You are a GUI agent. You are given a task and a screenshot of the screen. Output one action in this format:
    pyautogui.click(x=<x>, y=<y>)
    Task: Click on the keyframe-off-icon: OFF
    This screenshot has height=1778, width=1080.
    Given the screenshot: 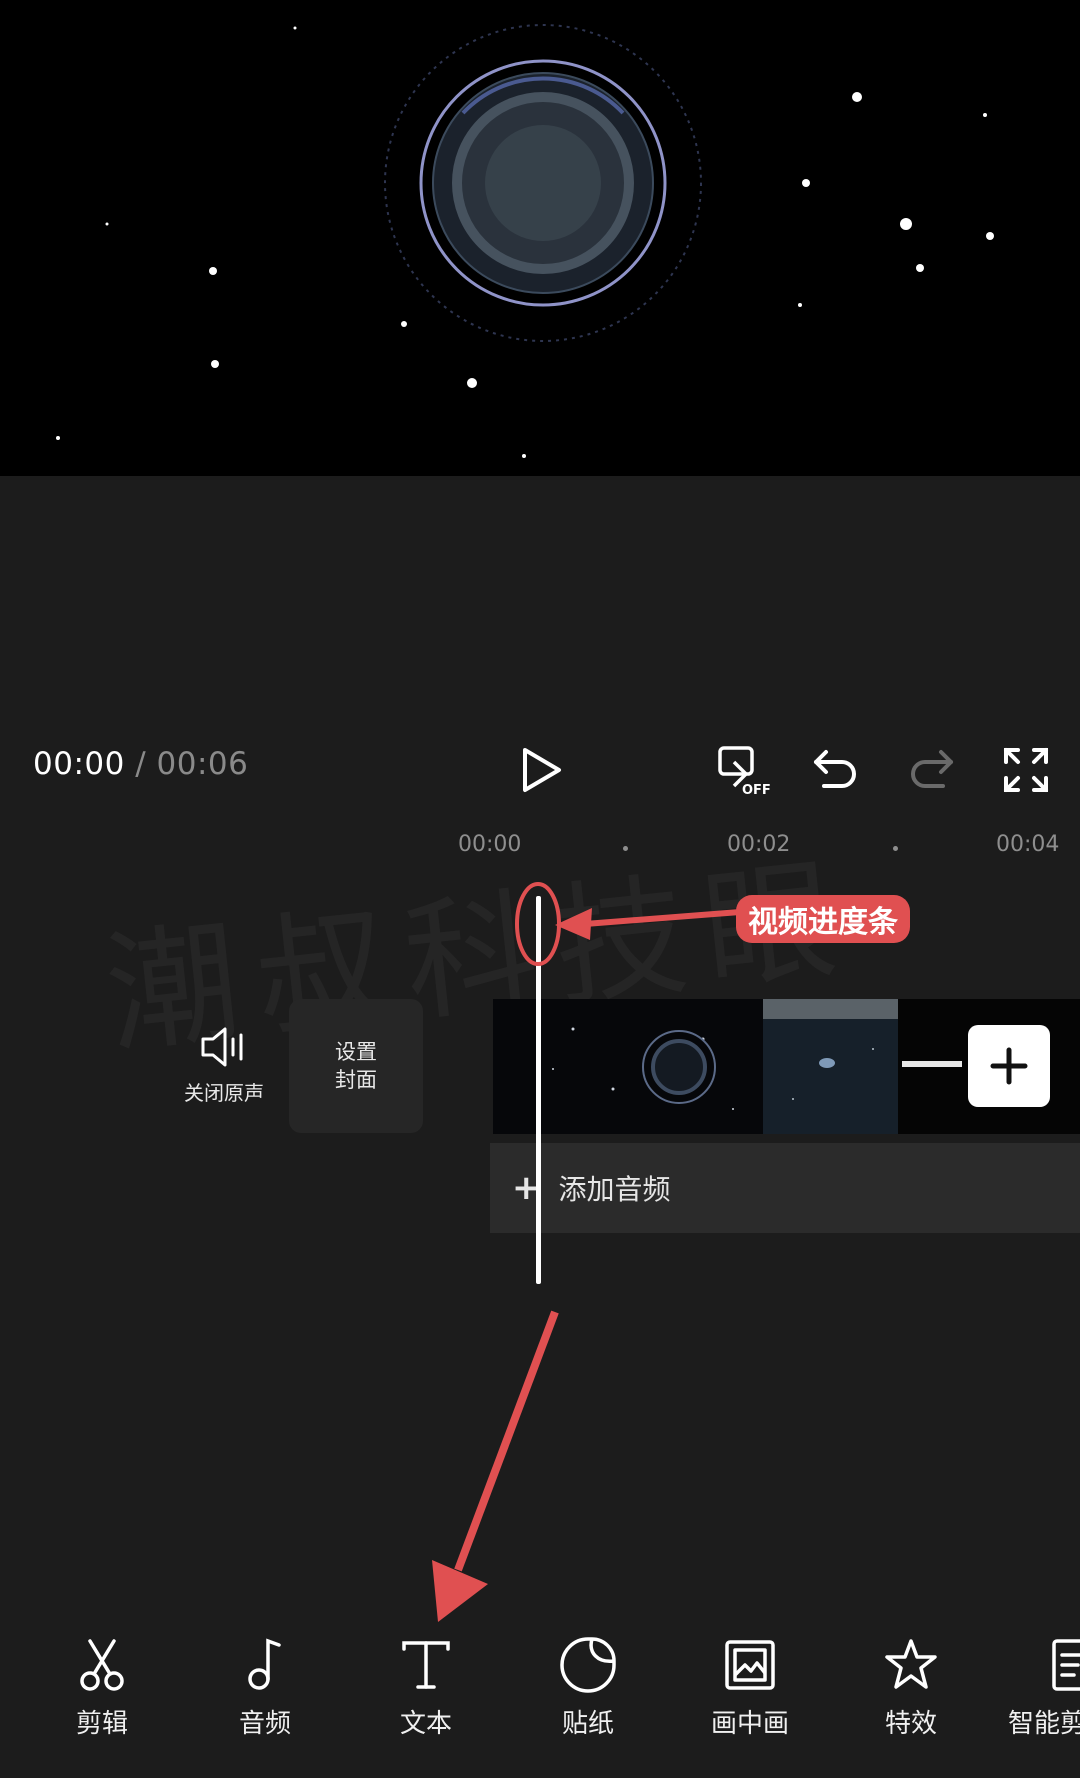 What is the action you would take?
    pyautogui.click(x=744, y=770)
    